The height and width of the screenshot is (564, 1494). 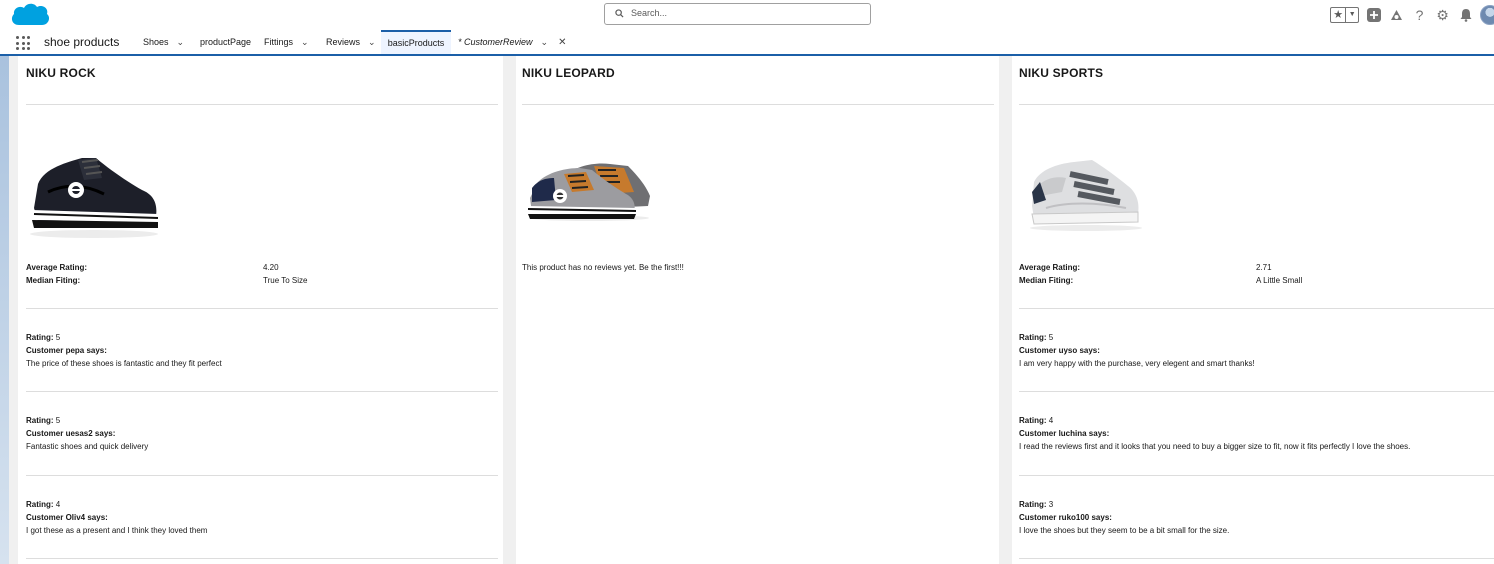 I want to click on review-customer: Customer ruko100 says:, so click(x=1065, y=517).